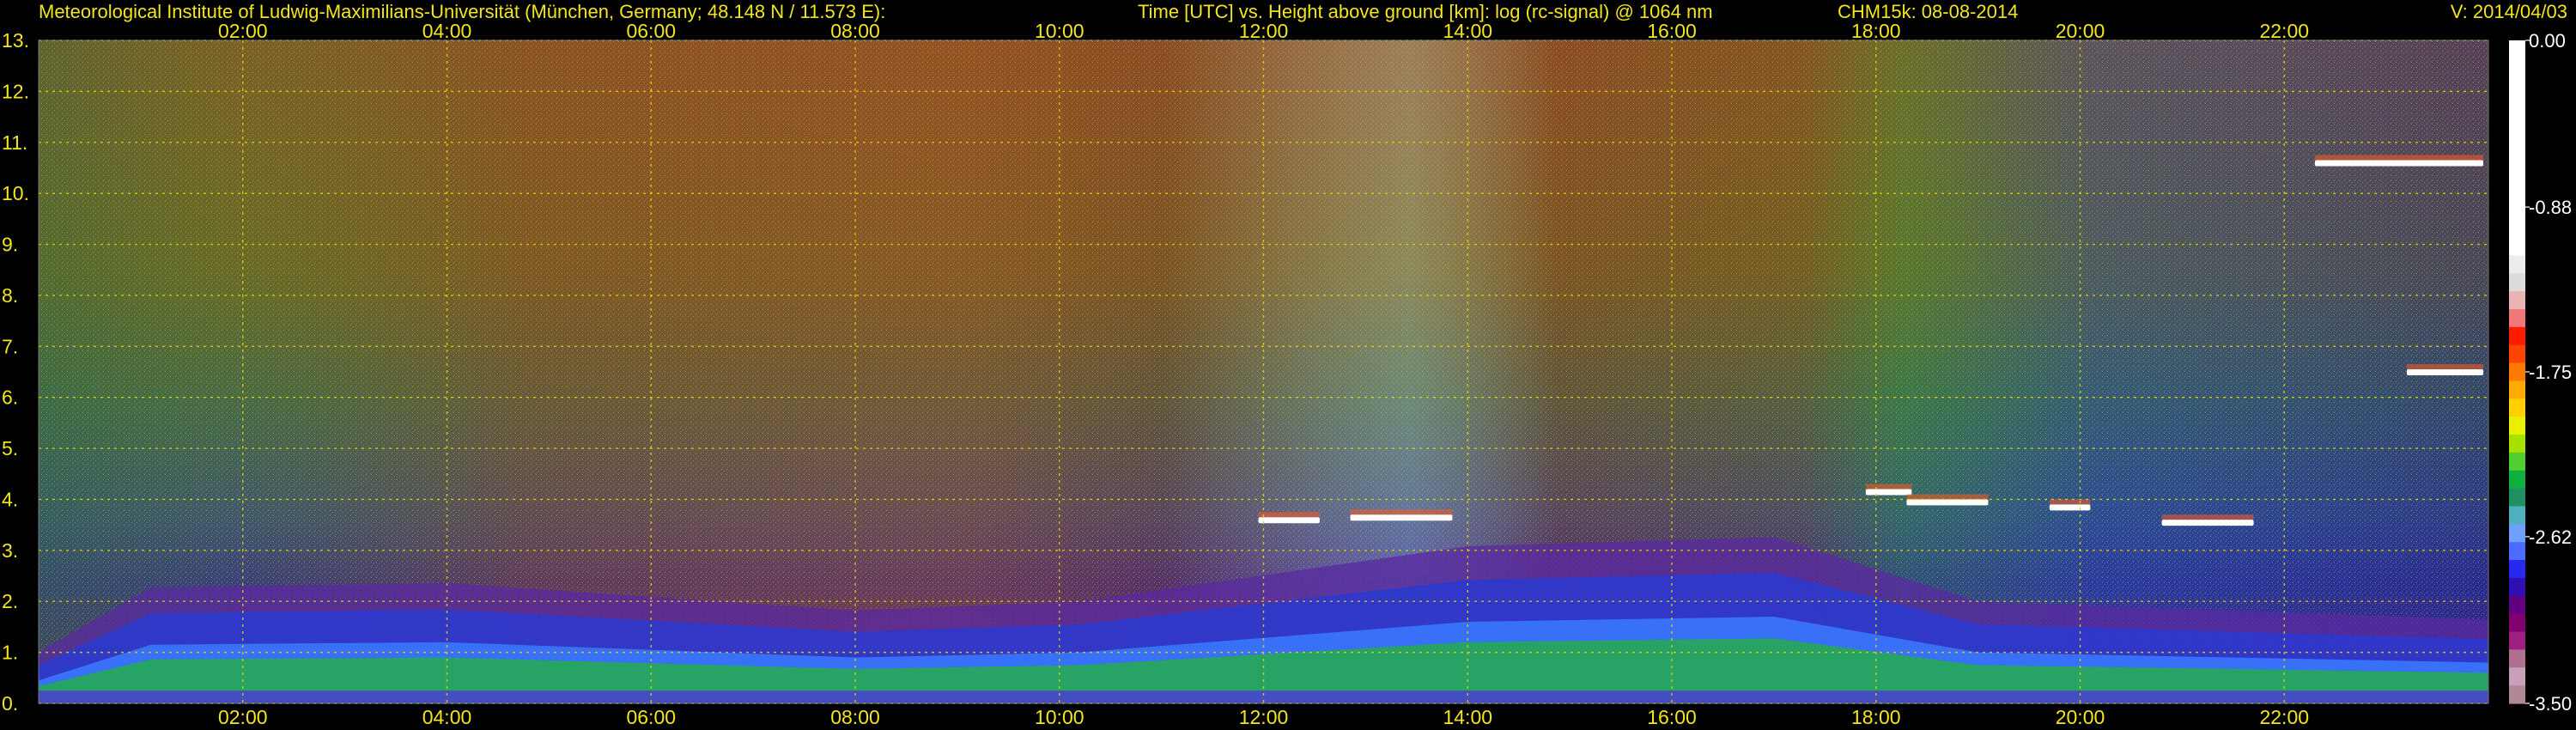  I want to click on colorbar-tick-label: -2.62, so click(2551, 537).